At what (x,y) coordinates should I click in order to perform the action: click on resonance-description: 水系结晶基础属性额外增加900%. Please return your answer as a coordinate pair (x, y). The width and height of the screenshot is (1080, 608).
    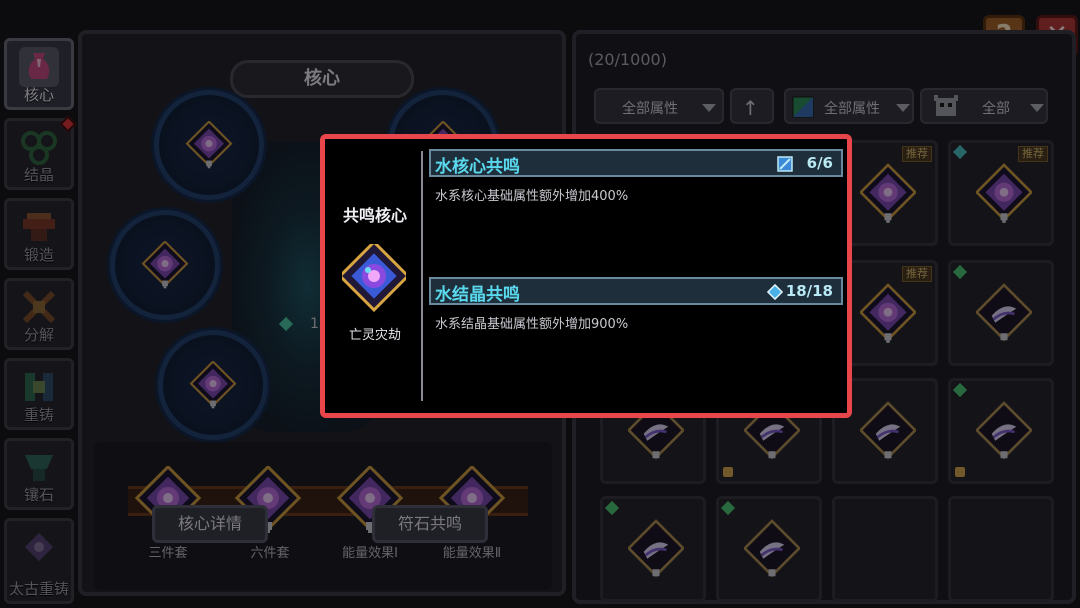
    Looking at the image, I should click on (532, 324).